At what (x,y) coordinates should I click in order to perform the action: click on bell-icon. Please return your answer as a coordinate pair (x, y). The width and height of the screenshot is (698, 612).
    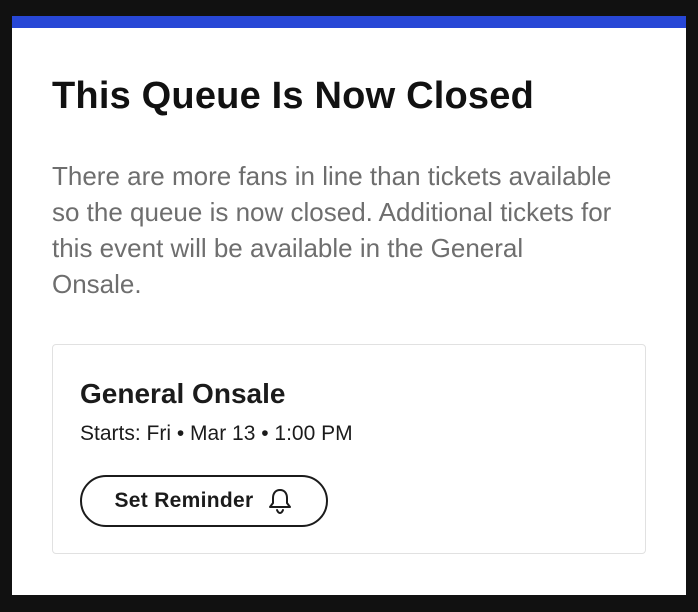
    Looking at the image, I should click on (280, 501).